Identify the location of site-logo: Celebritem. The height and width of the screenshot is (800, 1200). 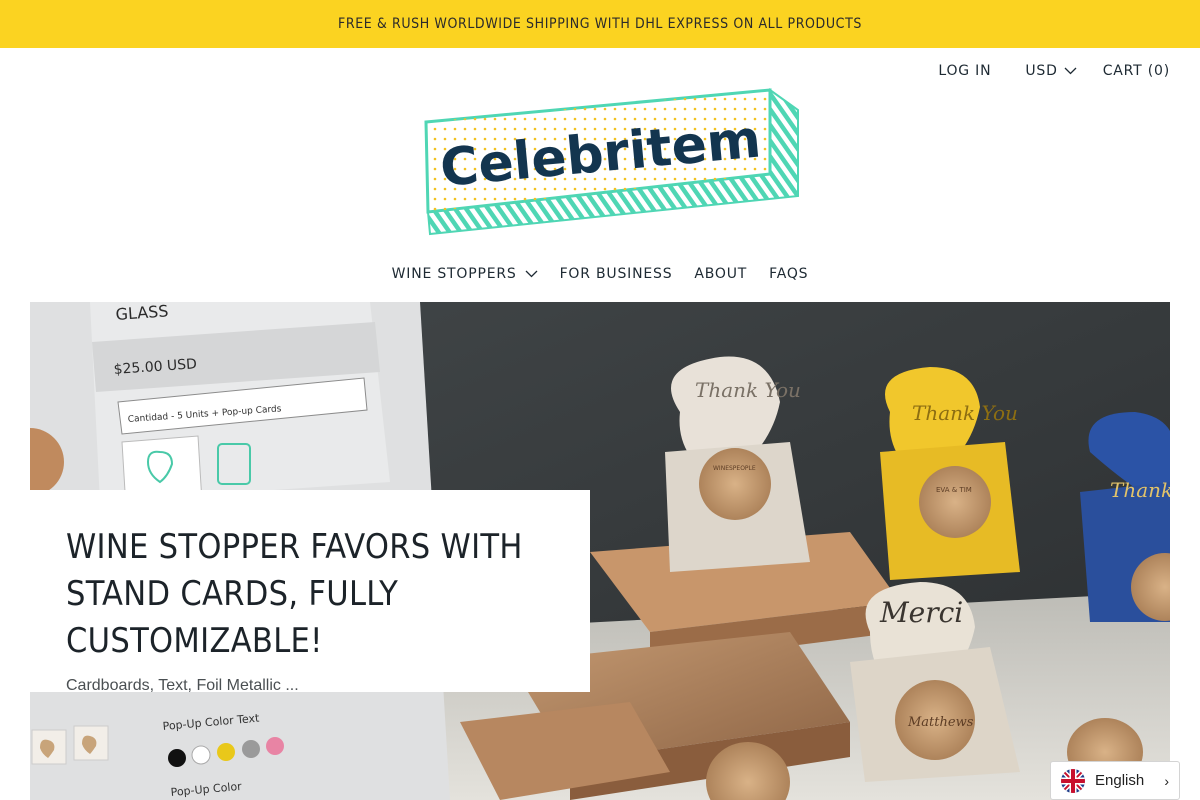
(612, 162).